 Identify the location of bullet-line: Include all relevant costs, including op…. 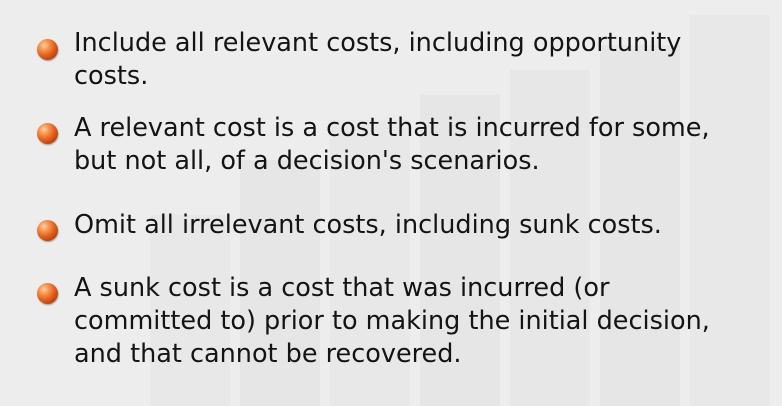
(378, 43).